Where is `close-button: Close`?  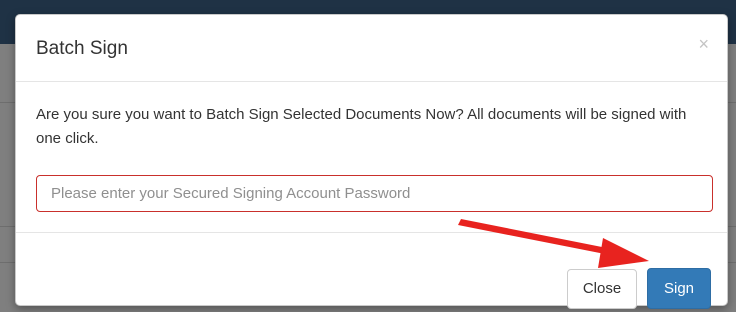 close-button: Close is located at coordinates (602, 289).